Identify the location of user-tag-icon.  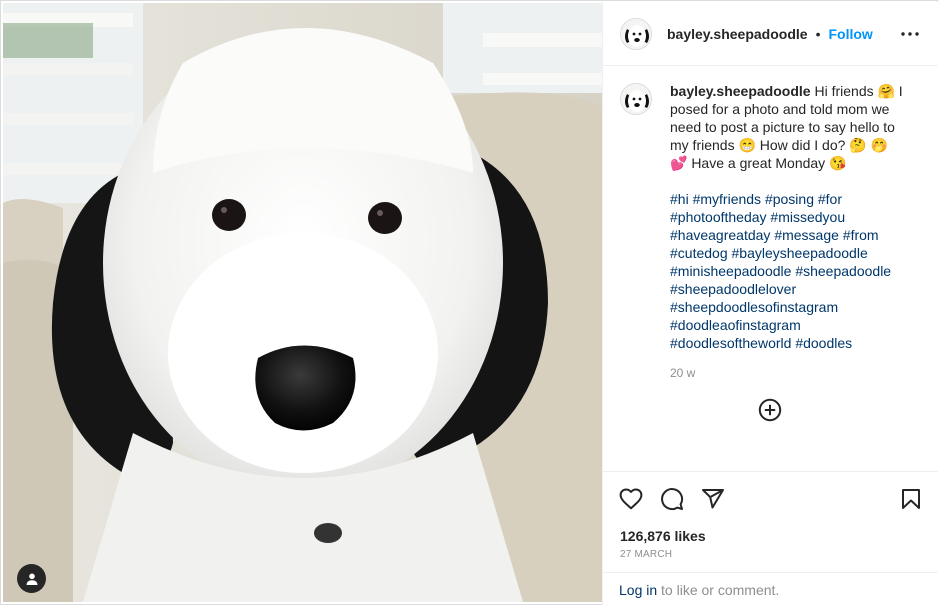
(31, 579).